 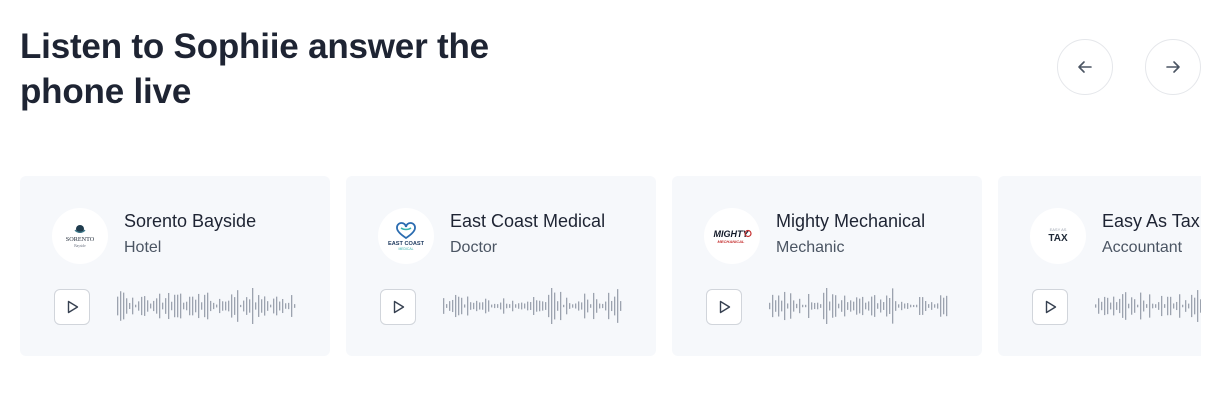 What do you see at coordinates (1151, 221) in the screenshot?
I see `business-name: Easy As Tax` at bounding box center [1151, 221].